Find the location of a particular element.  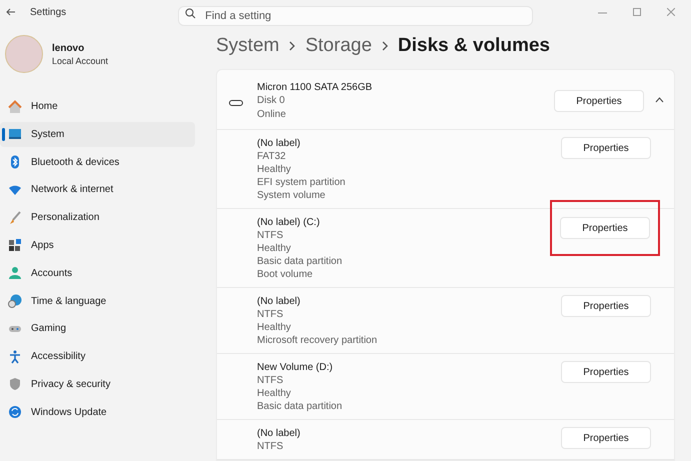

volume-detail: Microsoft recovery partition is located at coordinates (317, 341).